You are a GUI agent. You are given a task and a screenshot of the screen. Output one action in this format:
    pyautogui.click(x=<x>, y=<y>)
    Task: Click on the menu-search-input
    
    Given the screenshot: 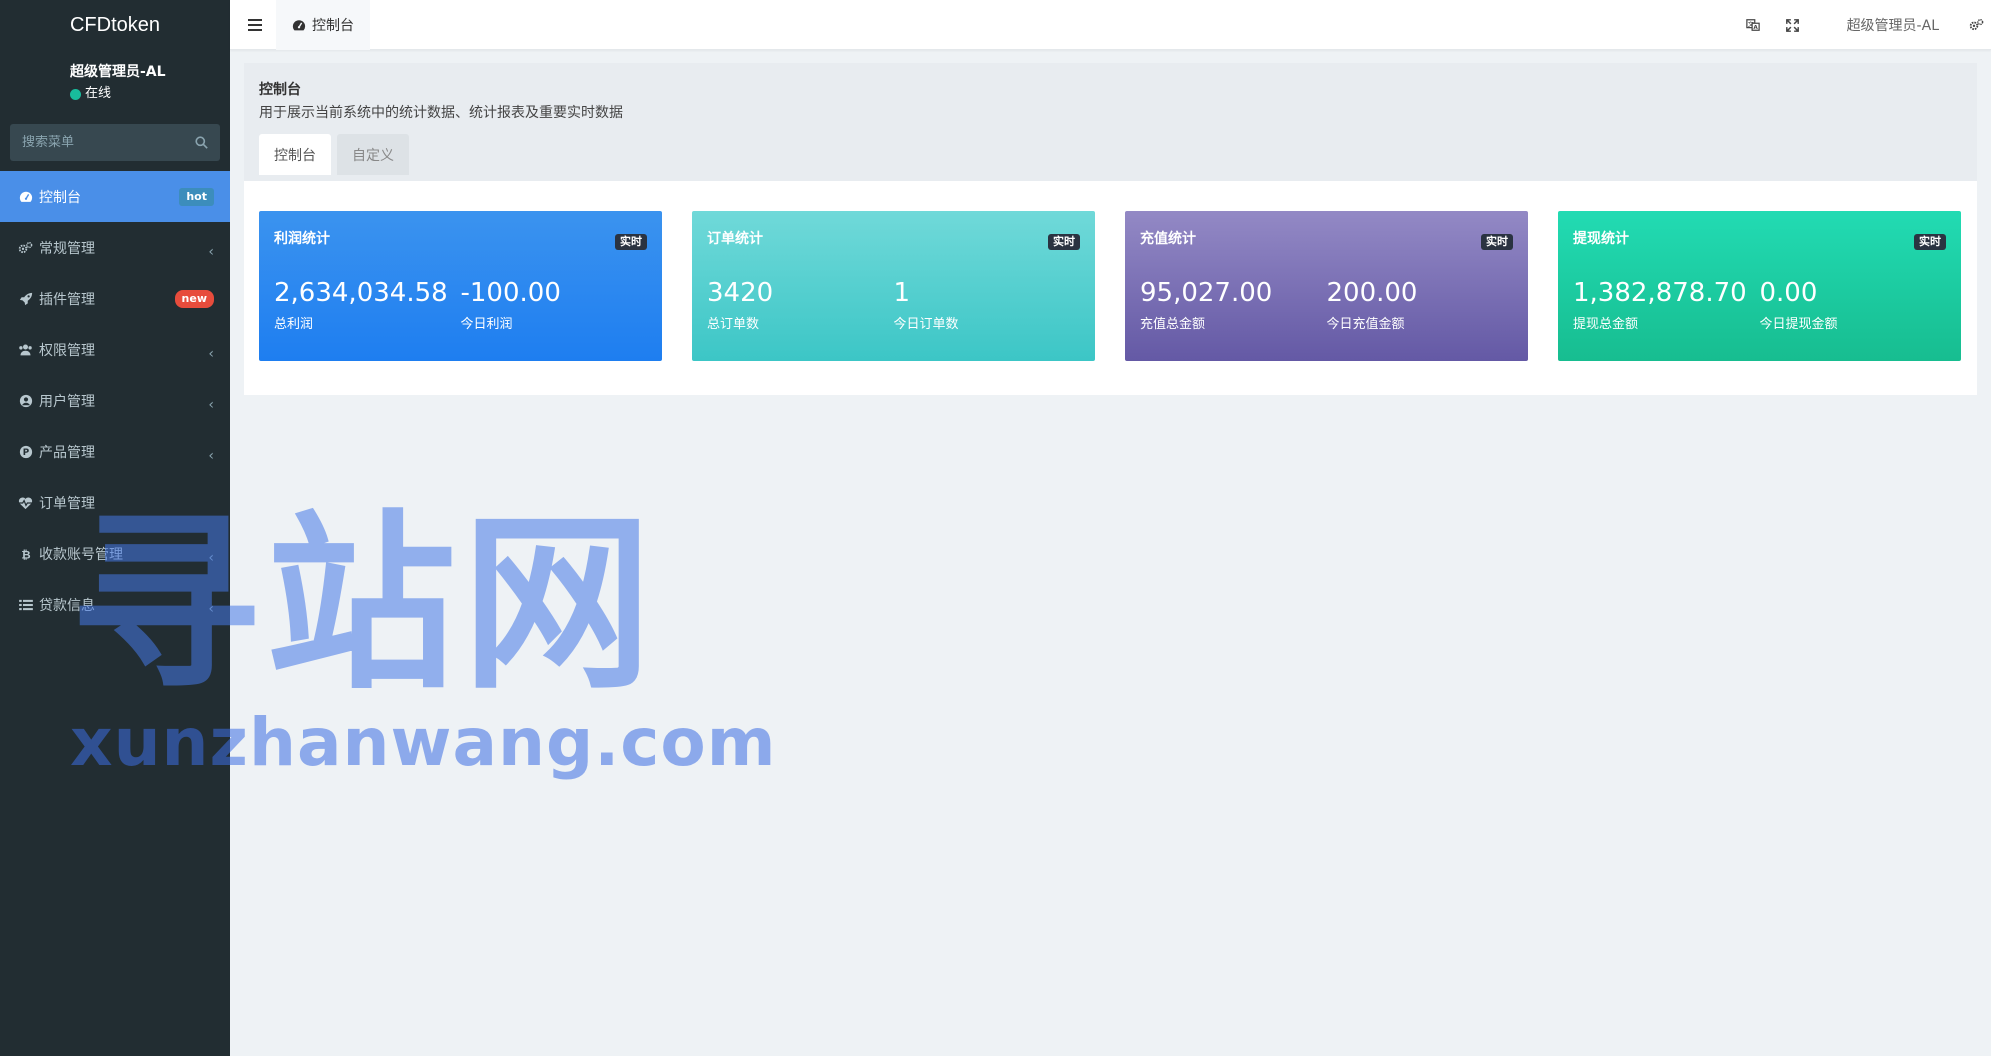 What is the action you would take?
    pyautogui.click(x=108, y=142)
    